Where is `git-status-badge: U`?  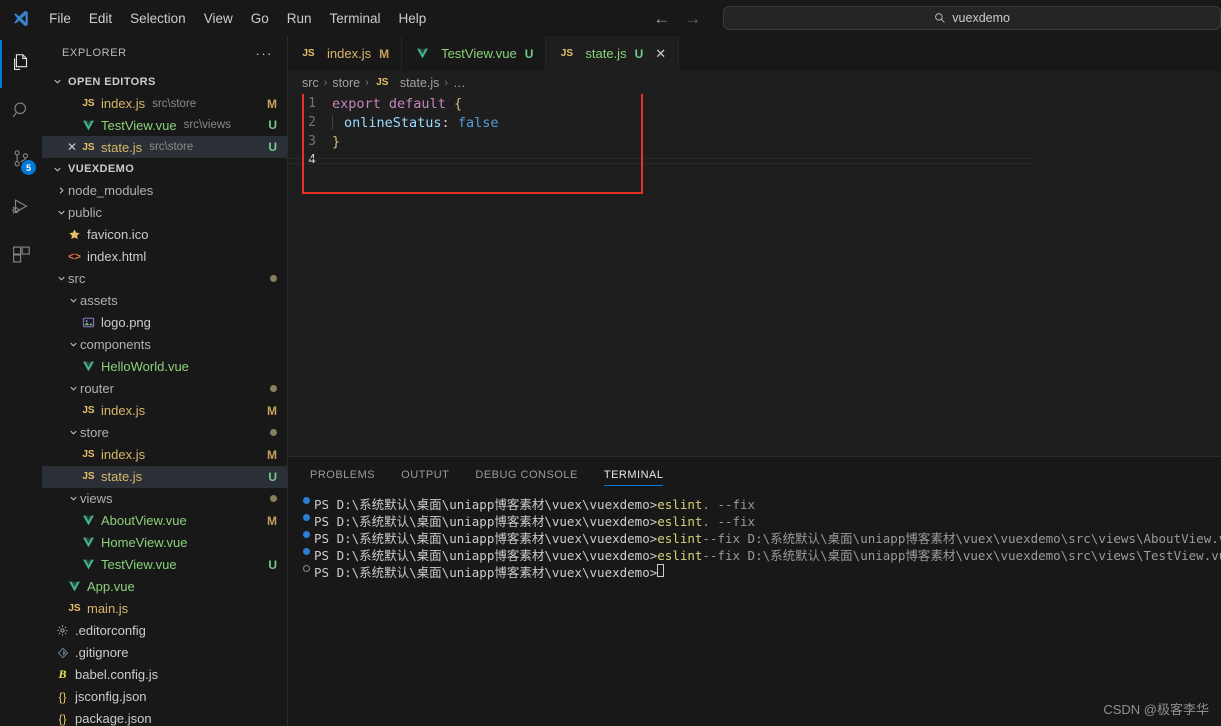
git-status-badge: U is located at coordinates (272, 476).